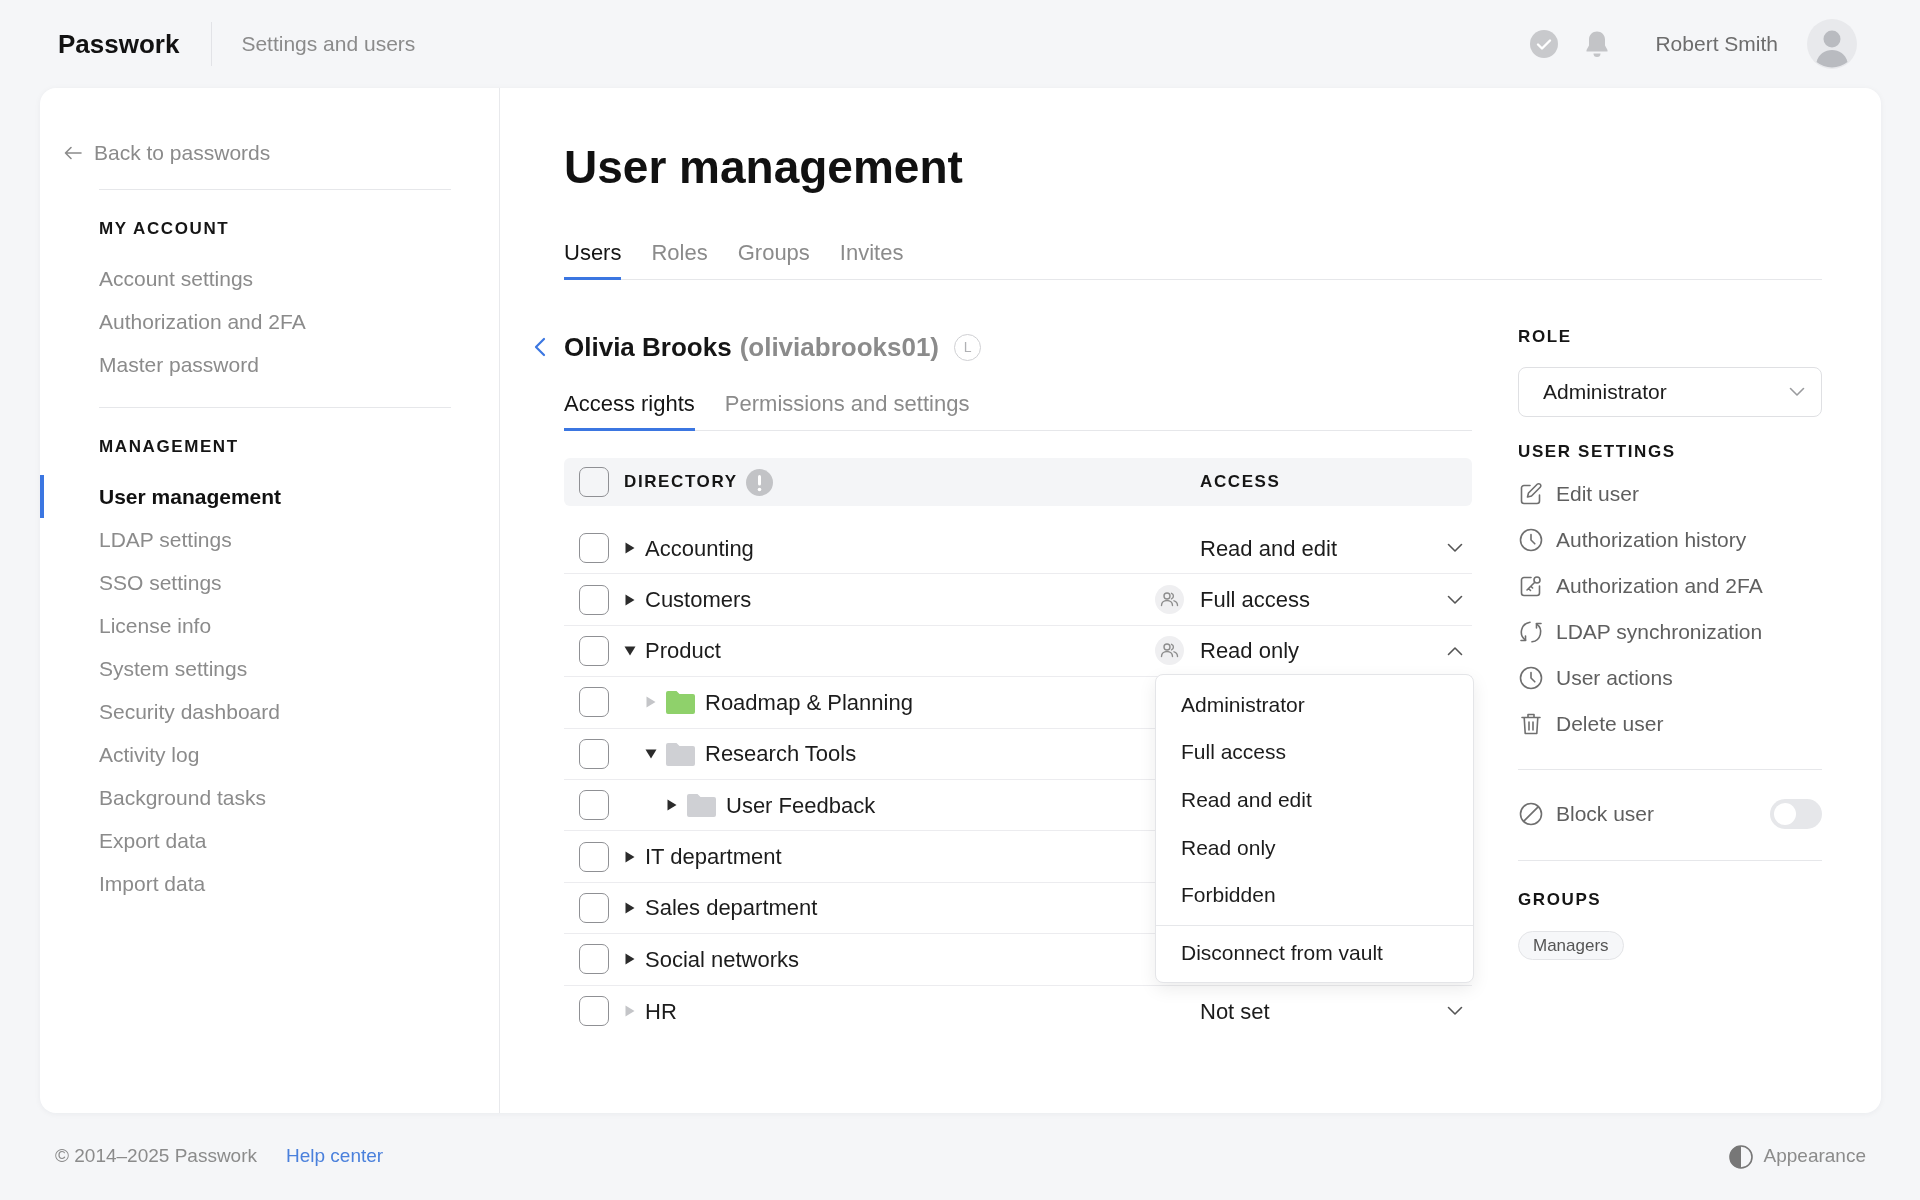 The height and width of the screenshot is (1200, 1920). Describe the element at coordinates (328, 44) in the screenshot. I see `page-section-title: Settings and users` at that location.